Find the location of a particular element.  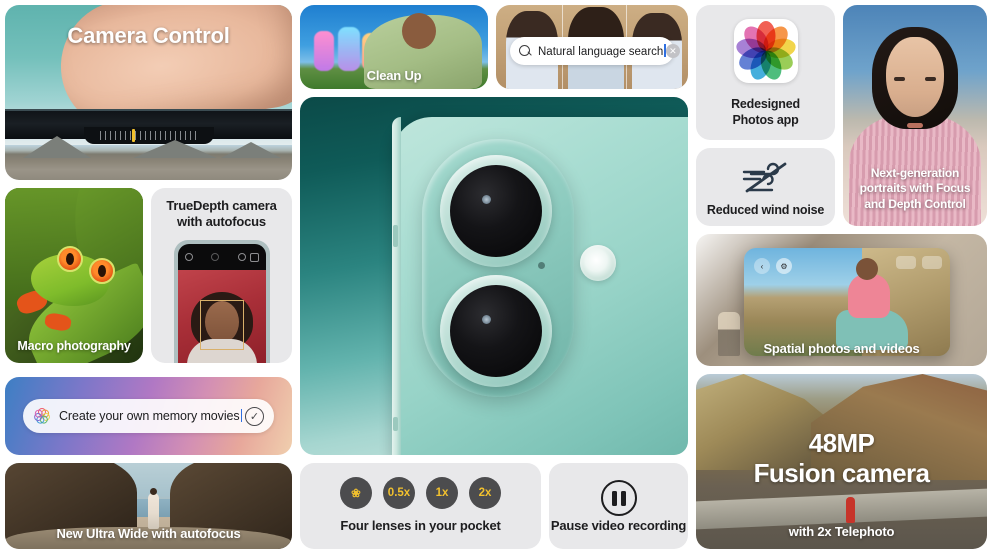

spatial-caption: Spatial photos and videos is located at coordinates (841, 348).